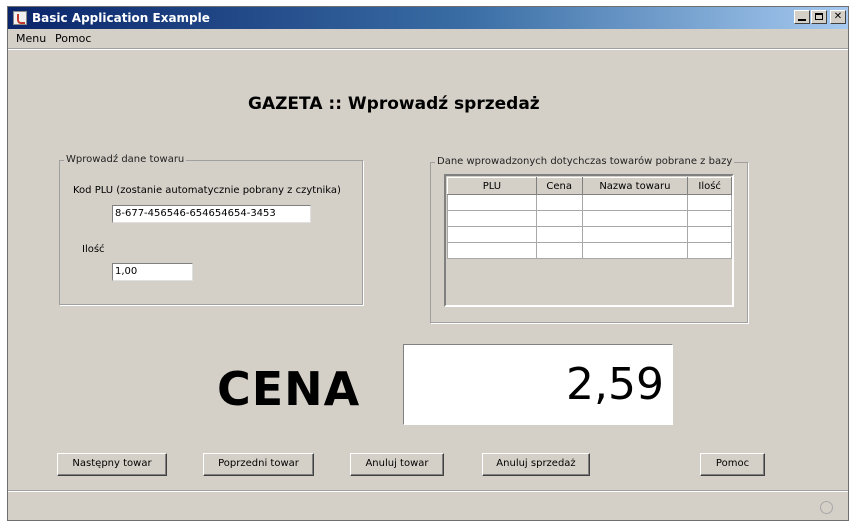  I want to click on column-header-nazwa: Nazwa towaru, so click(635, 186).